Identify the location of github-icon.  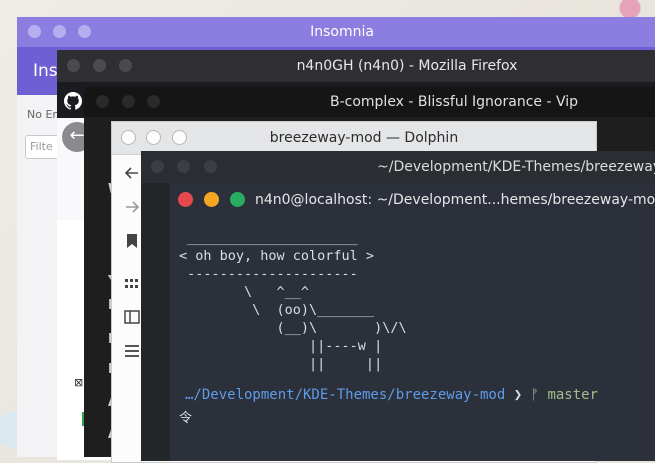
(73, 101).